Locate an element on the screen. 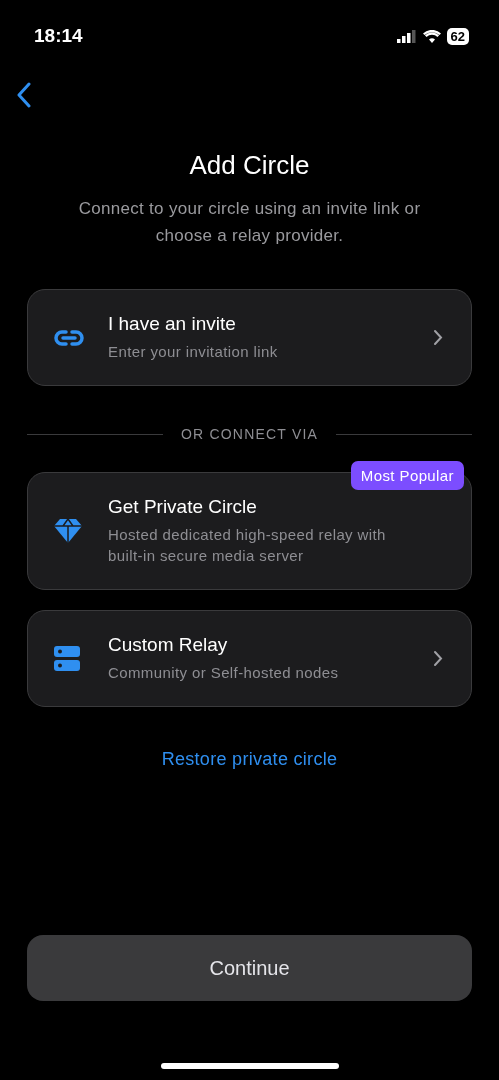 The height and width of the screenshot is (1080, 499). restore-link: Restore private circle is located at coordinates (249, 759).